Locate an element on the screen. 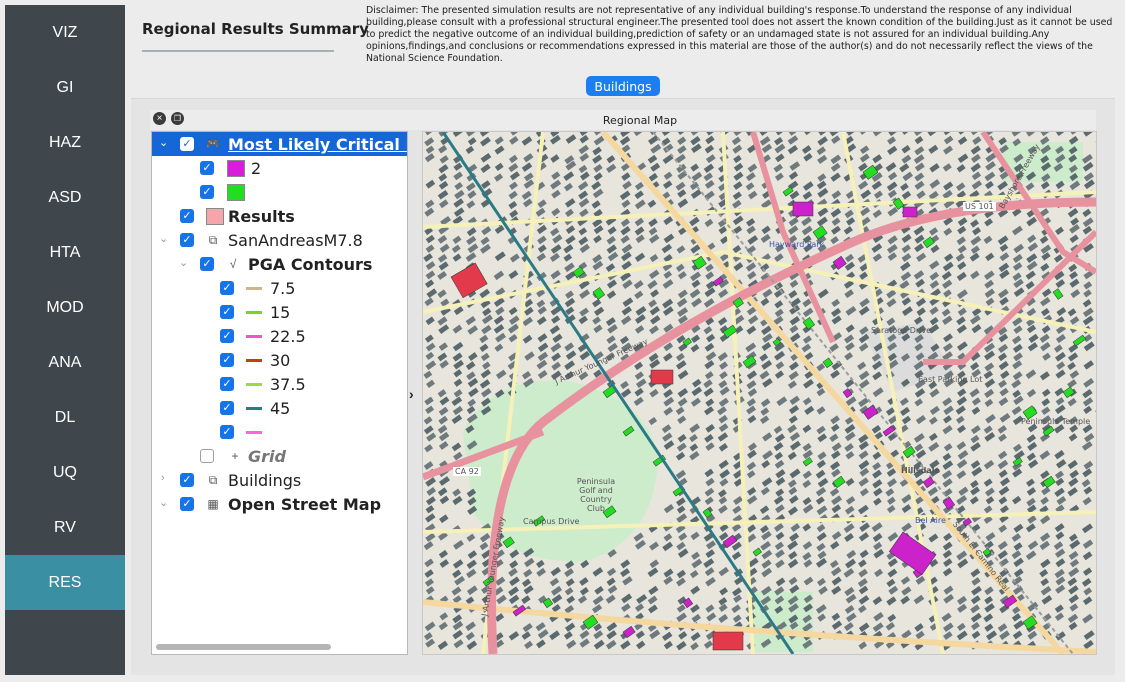 The width and height of the screenshot is (1125, 682). layer-row: › ✓ ⧉ Buildings is located at coordinates (279, 480).